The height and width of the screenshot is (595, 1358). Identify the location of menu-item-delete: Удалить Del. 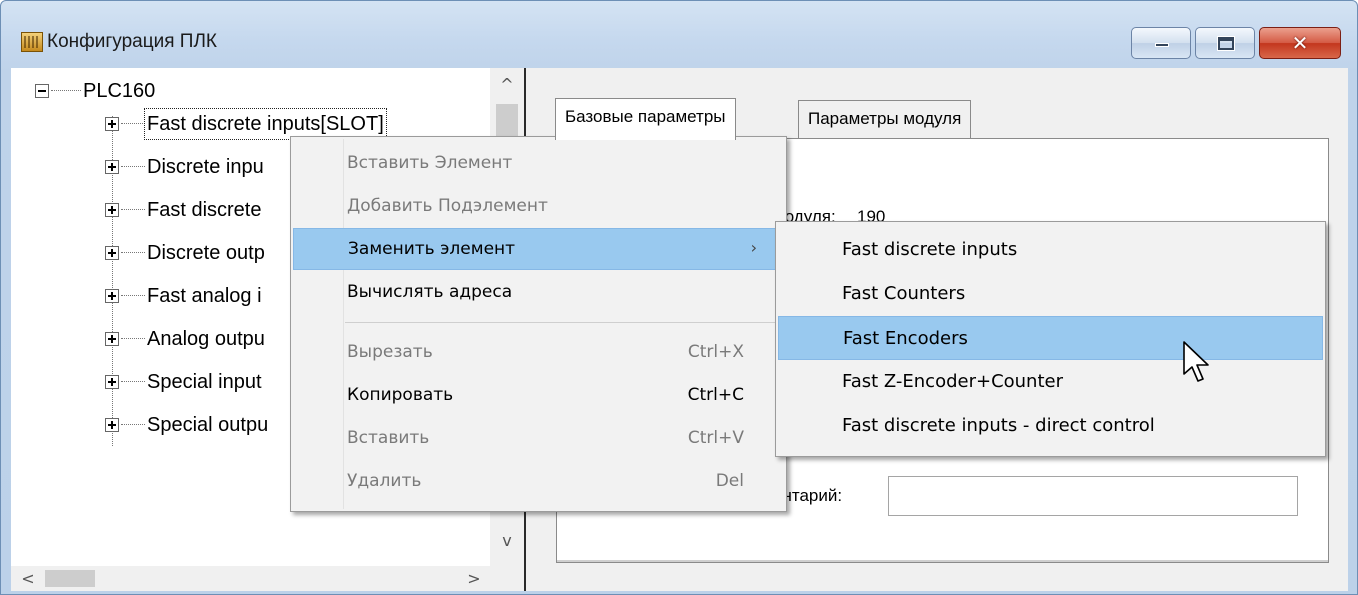
(538, 482).